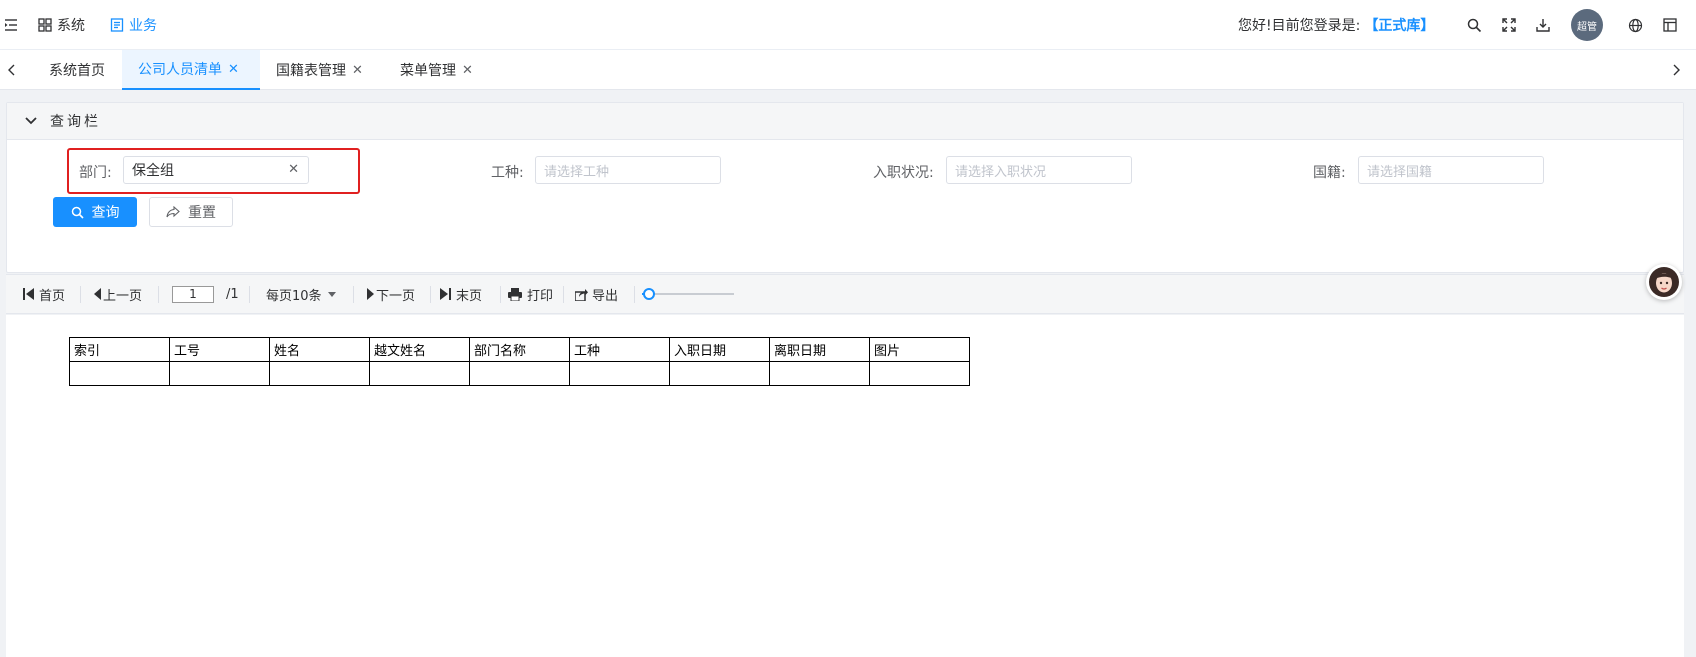 The height and width of the screenshot is (657, 1696). What do you see at coordinates (1509, 25) in the screenshot?
I see `fullscreen-icon` at bounding box center [1509, 25].